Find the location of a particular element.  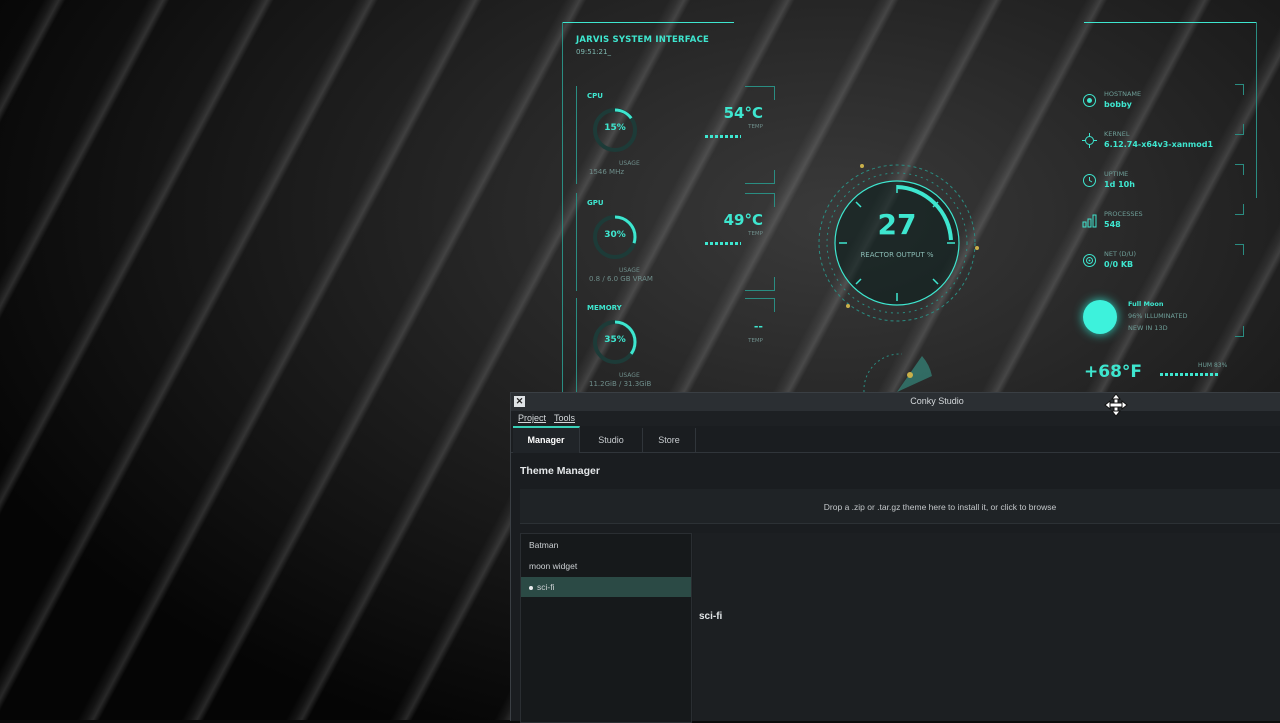

weather-humidity: HUM 83% is located at coordinates (1213, 365).